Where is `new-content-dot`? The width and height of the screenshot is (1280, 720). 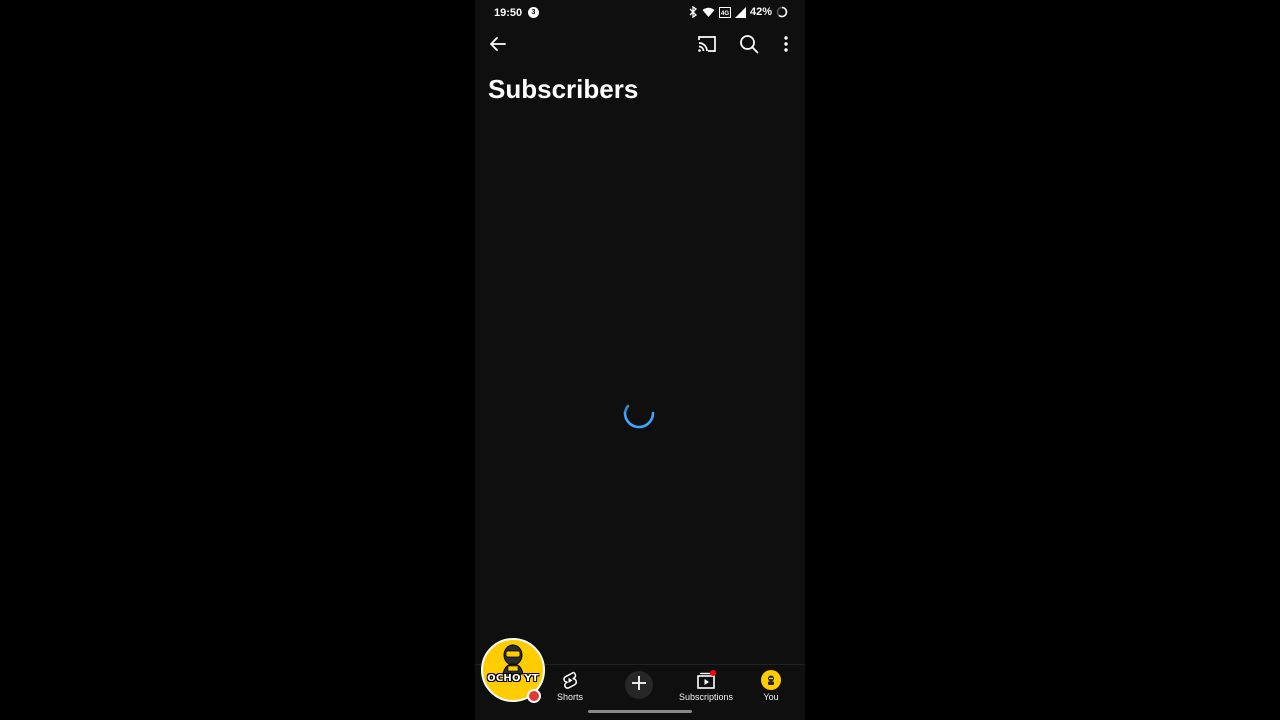
new-content-dot is located at coordinates (713, 673).